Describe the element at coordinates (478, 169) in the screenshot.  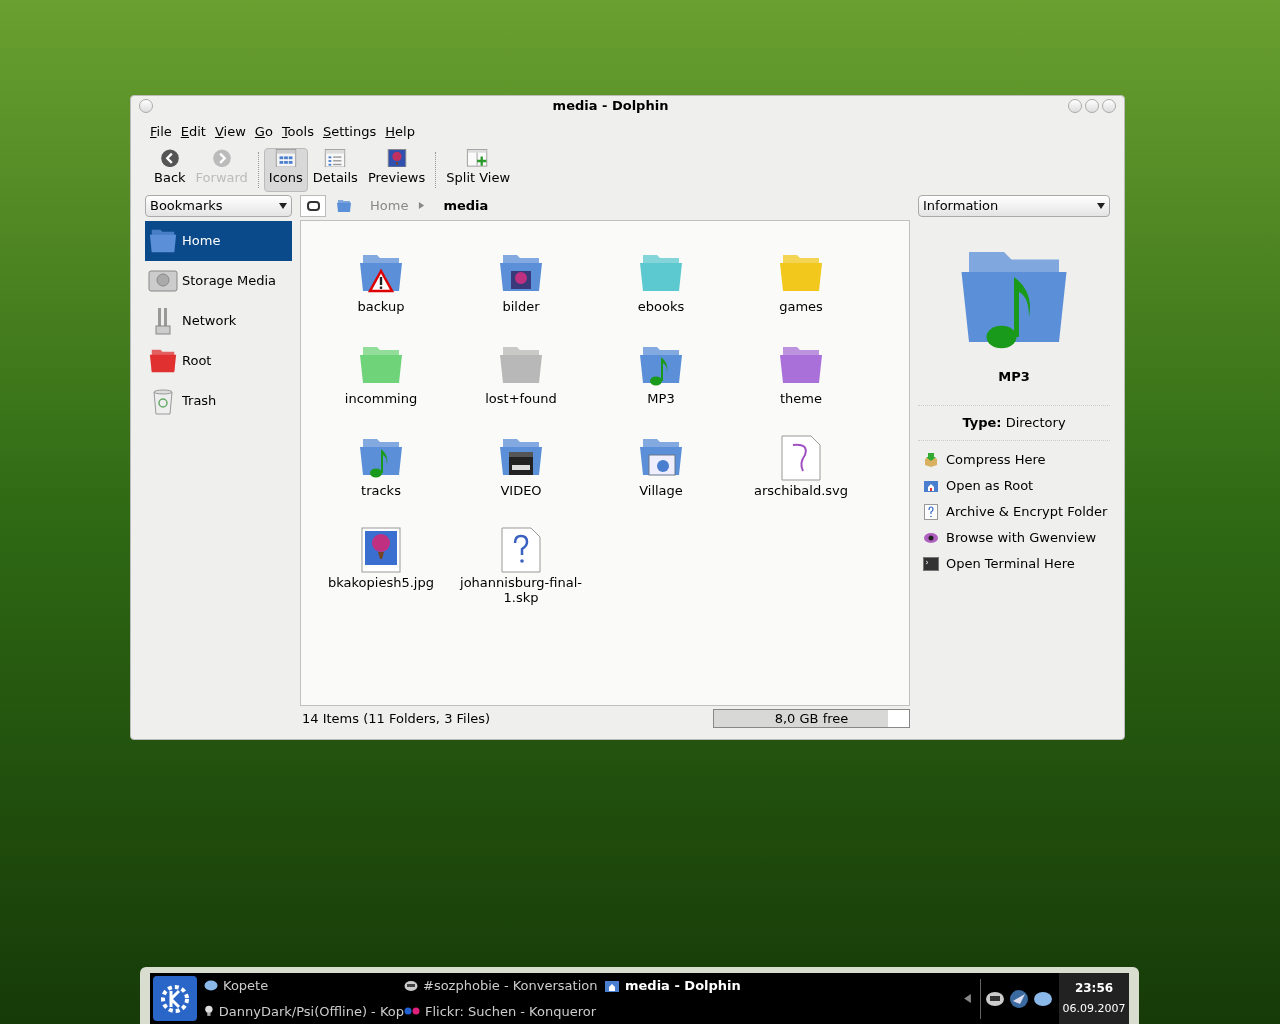
I see `toolbar-button: Split View` at that location.